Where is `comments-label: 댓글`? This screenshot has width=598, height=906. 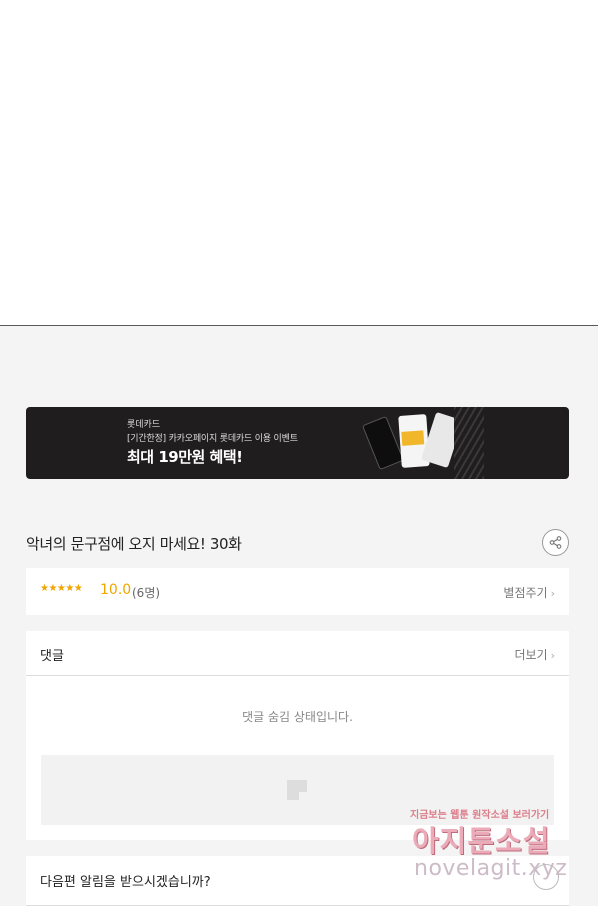 comments-label: 댓글 is located at coordinates (52, 656).